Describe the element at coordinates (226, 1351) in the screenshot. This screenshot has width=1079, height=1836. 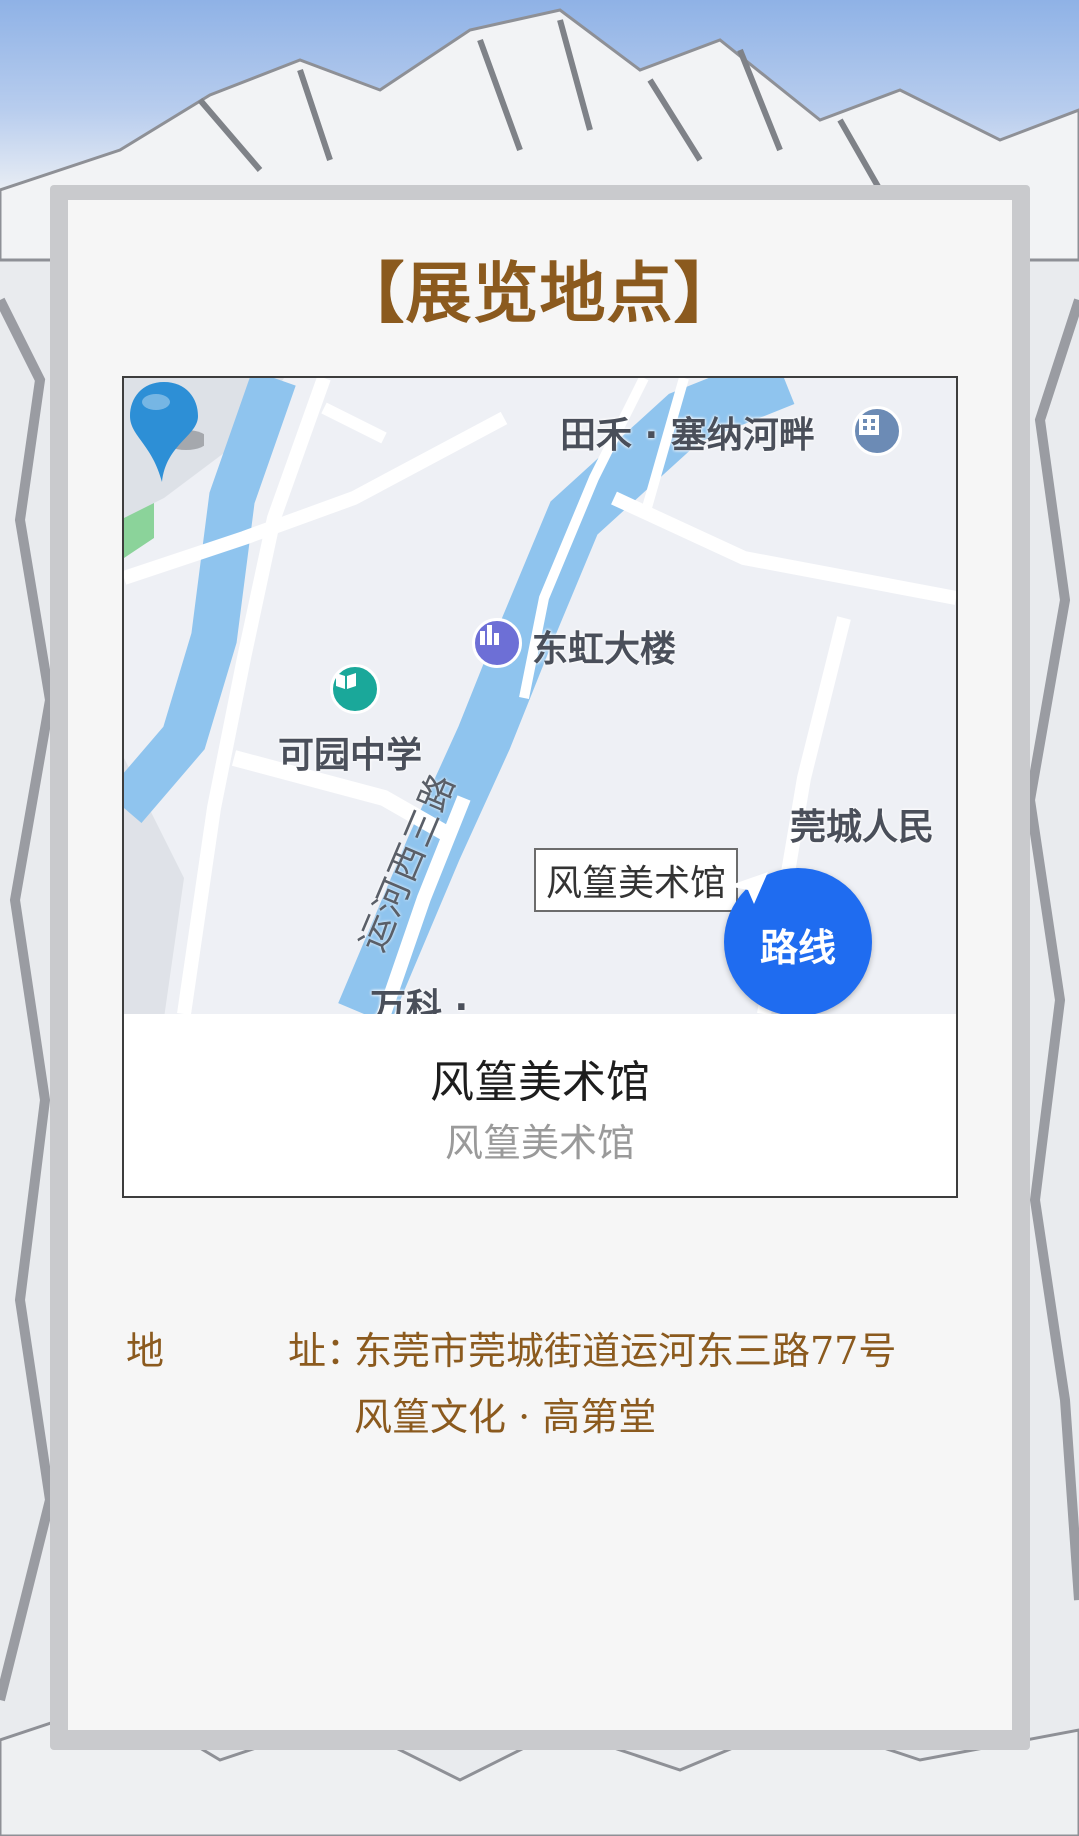
I see `address-label: 地 址` at that location.